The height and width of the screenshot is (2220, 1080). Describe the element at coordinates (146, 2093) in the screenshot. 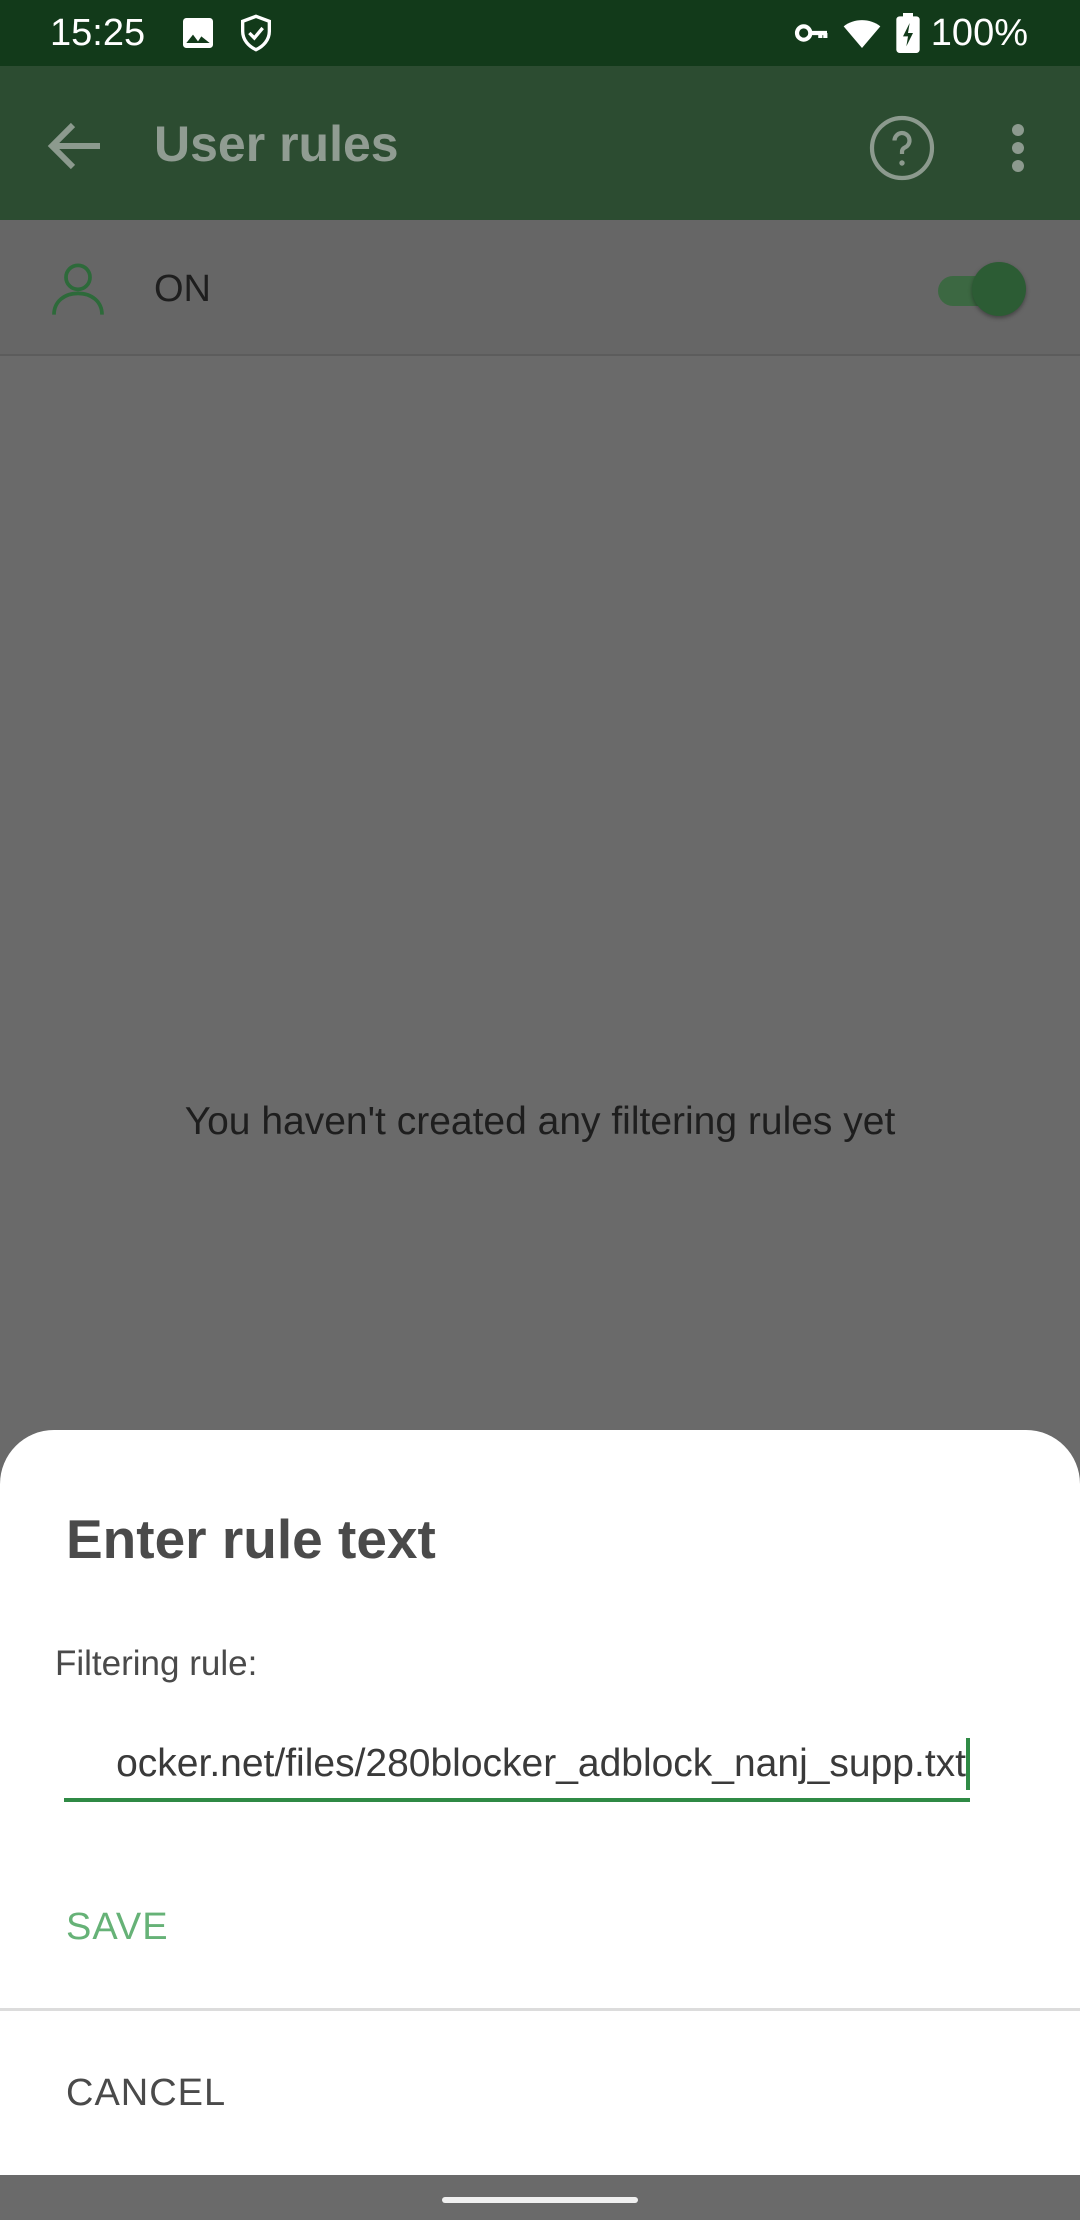

I see `cancel-button: CANCEL` at that location.